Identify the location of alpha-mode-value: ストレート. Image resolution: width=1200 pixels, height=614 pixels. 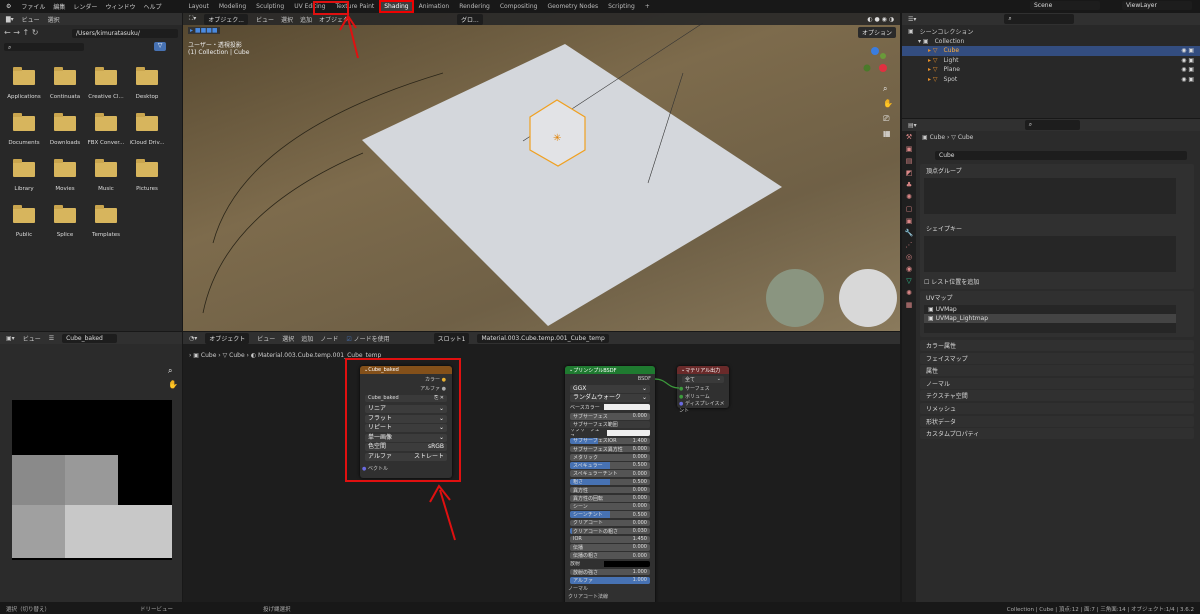
(428, 456).